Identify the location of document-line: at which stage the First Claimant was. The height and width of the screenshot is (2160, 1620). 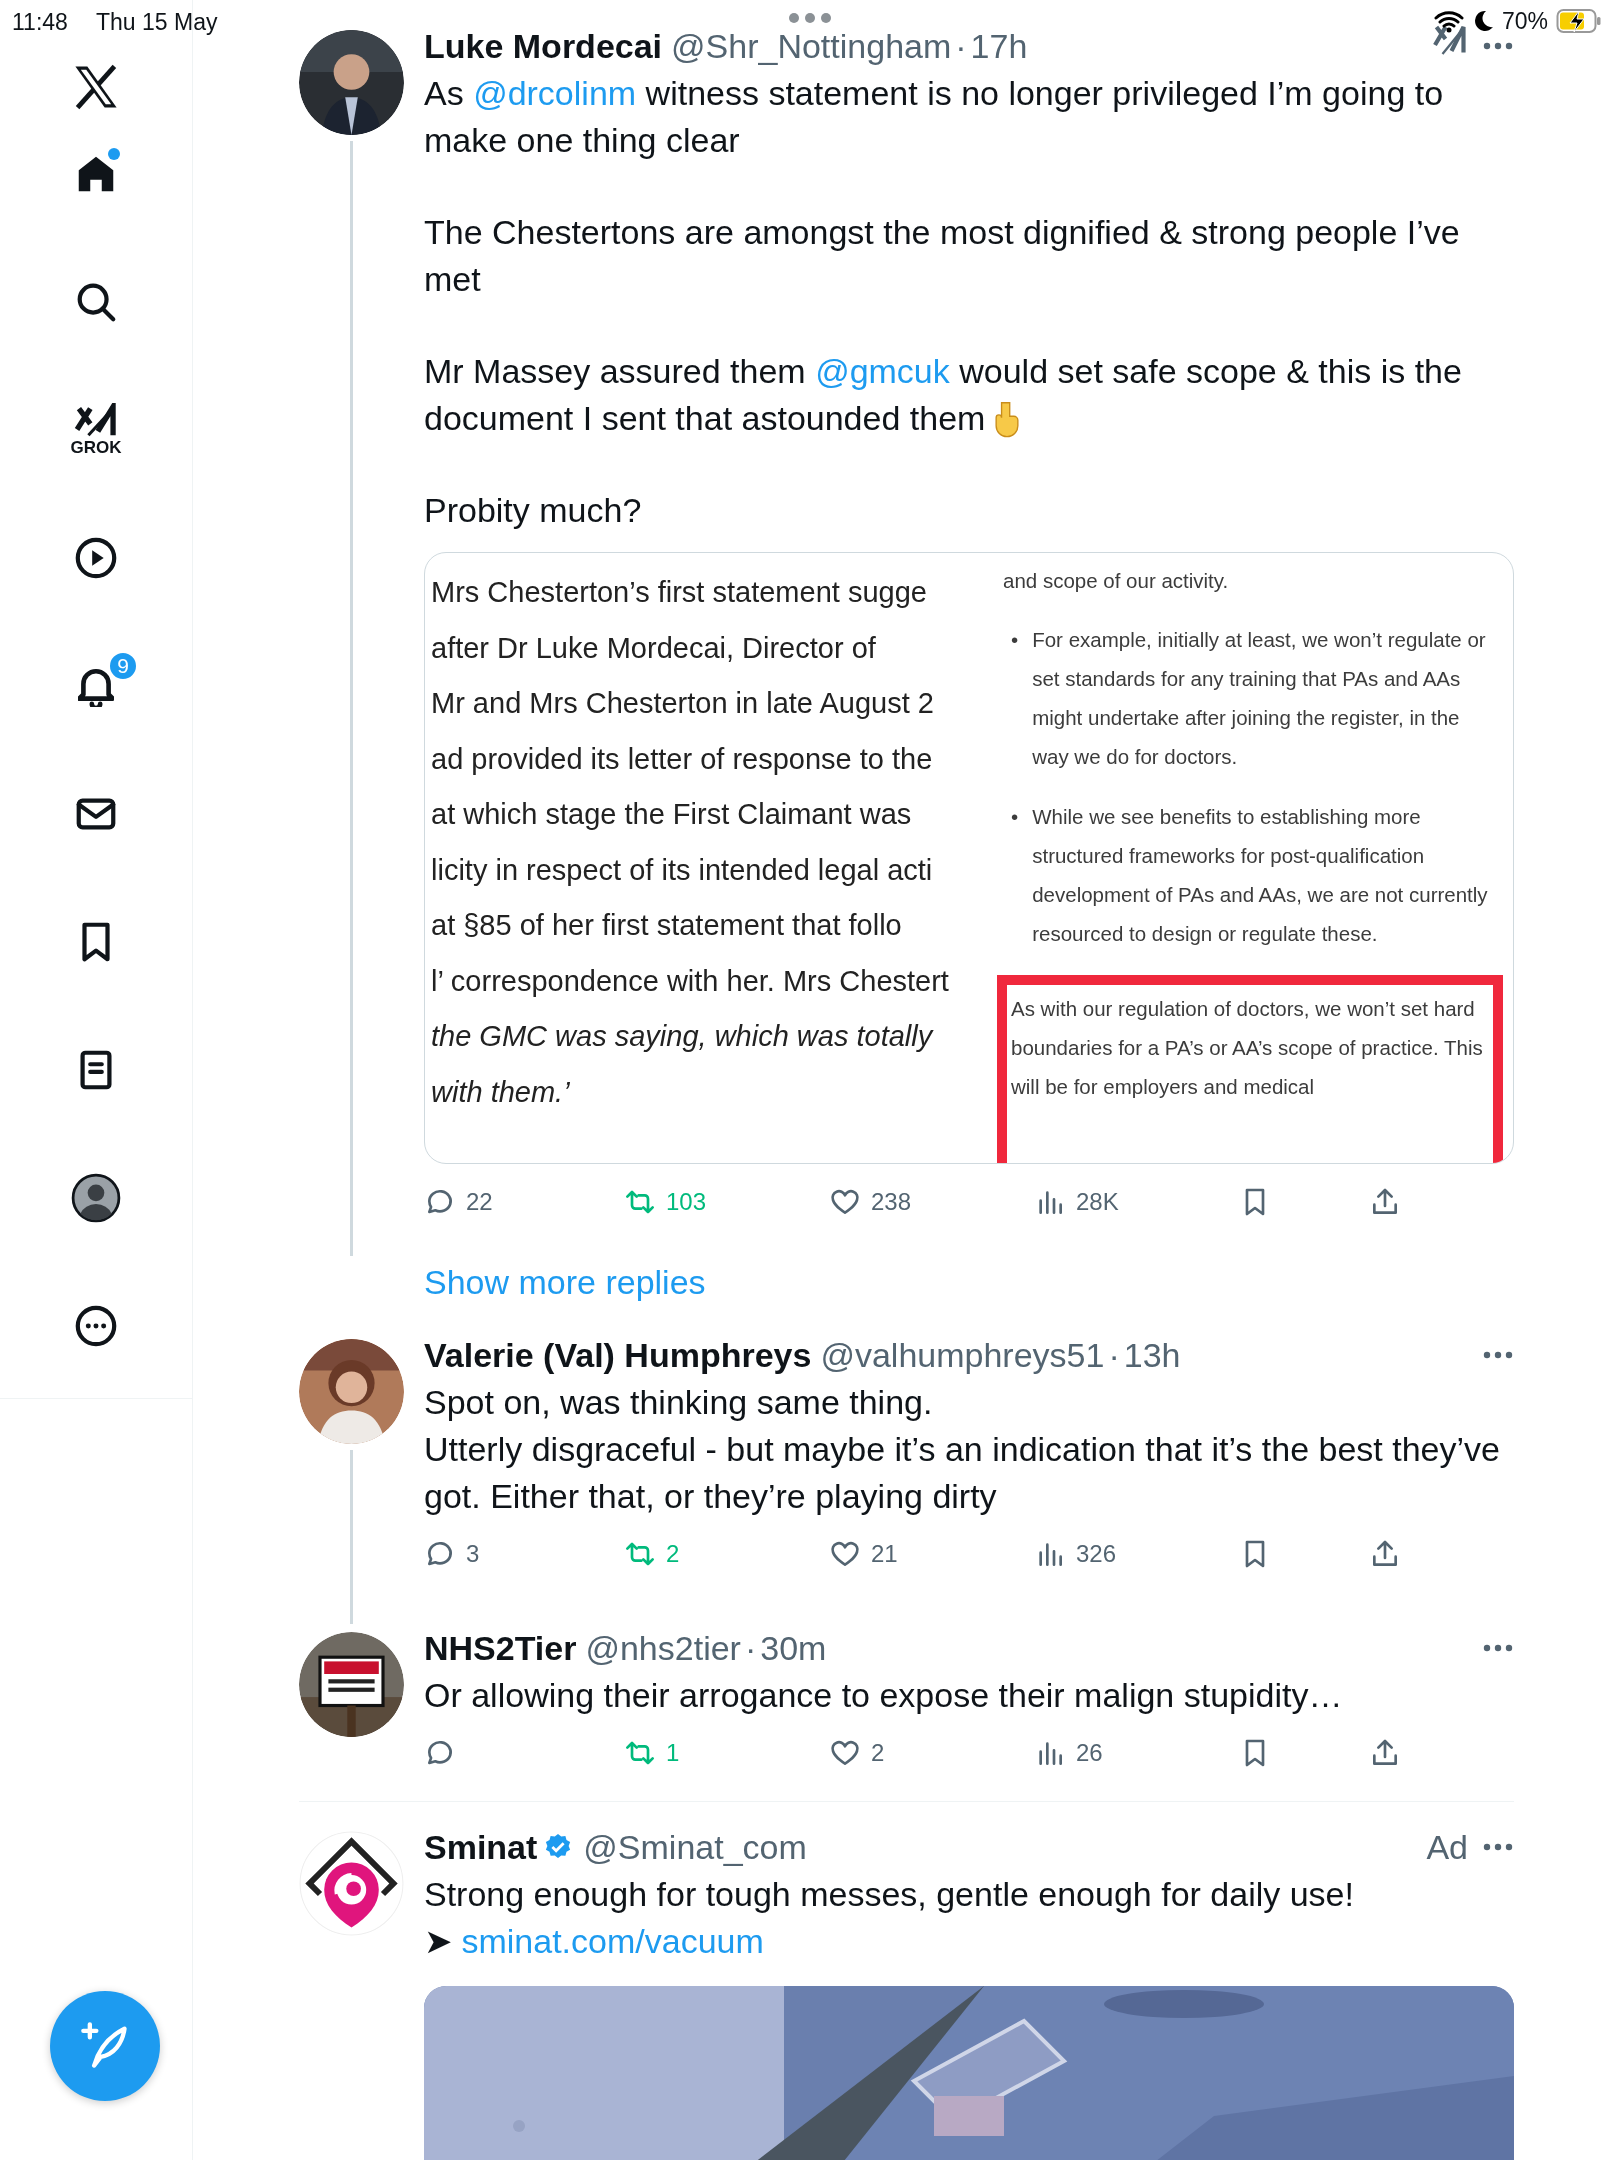
(672, 814).